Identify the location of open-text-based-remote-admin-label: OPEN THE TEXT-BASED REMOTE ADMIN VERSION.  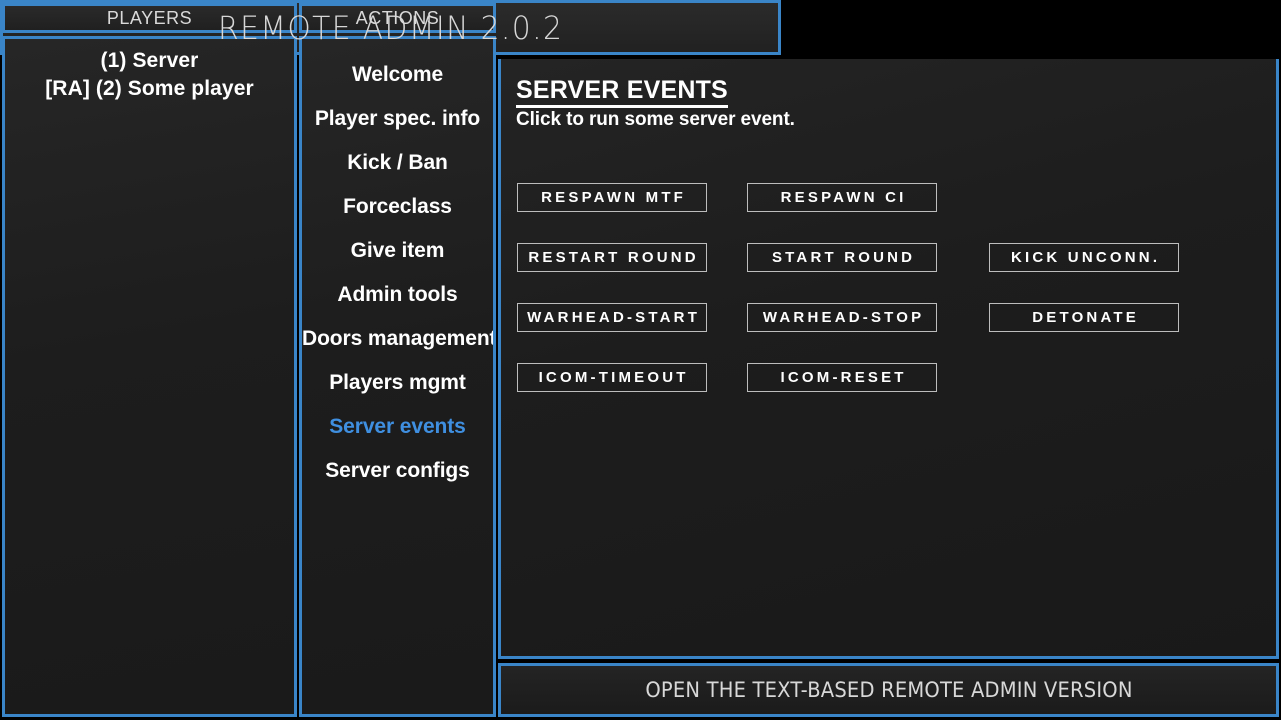
(888, 690).